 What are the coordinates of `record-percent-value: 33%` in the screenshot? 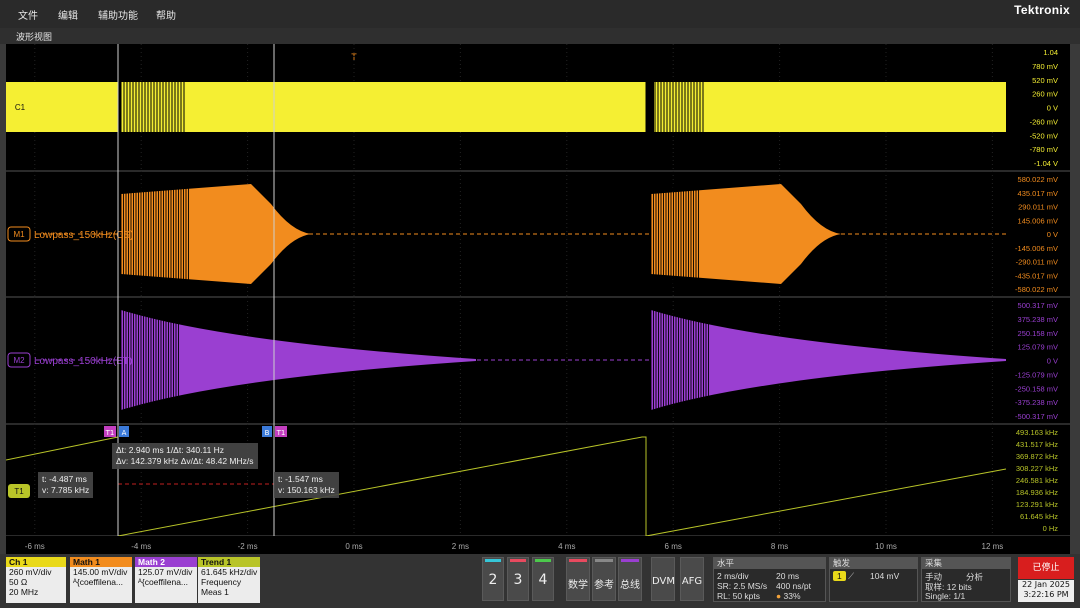 It's located at (792, 596).